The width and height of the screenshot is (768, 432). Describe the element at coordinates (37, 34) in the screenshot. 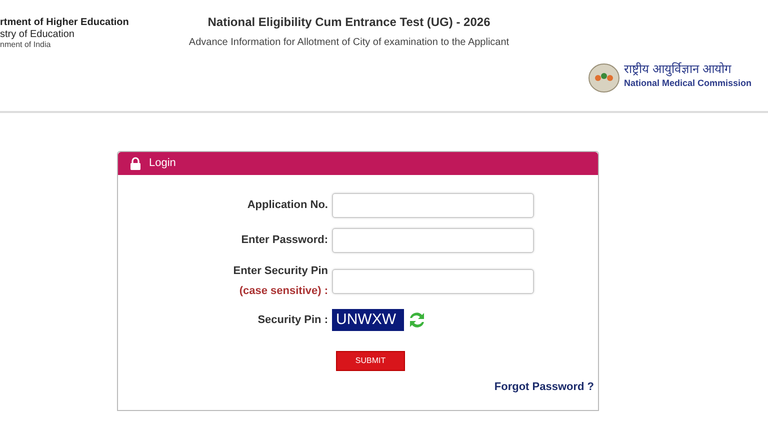

I see `ministry-text: stry of Education` at that location.